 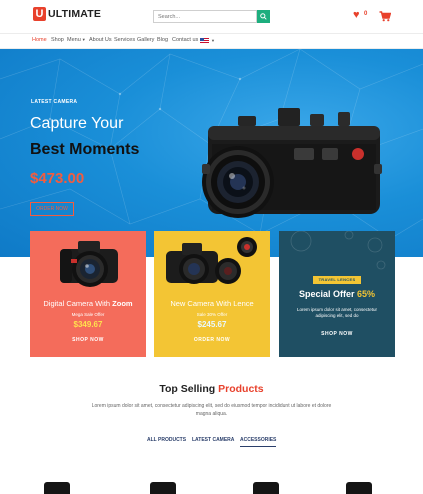 What do you see at coordinates (39, 14) in the screenshot?
I see `logo-mark: U` at bounding box center [39, 14].